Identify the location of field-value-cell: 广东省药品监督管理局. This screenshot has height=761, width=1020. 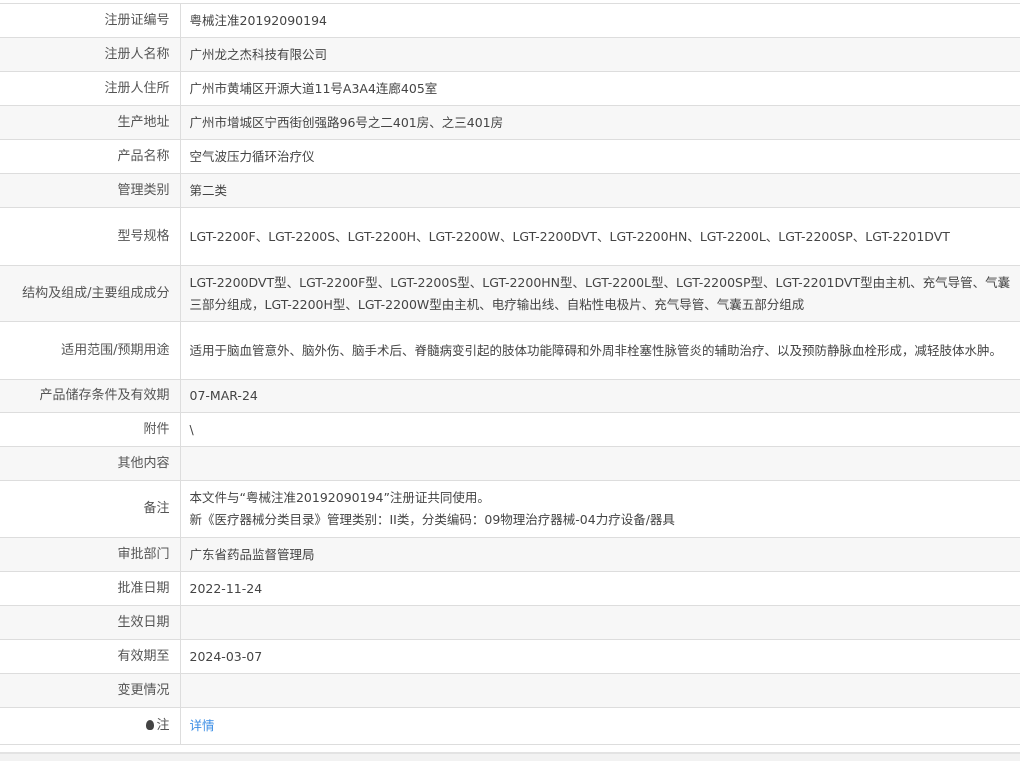
(600, 554).